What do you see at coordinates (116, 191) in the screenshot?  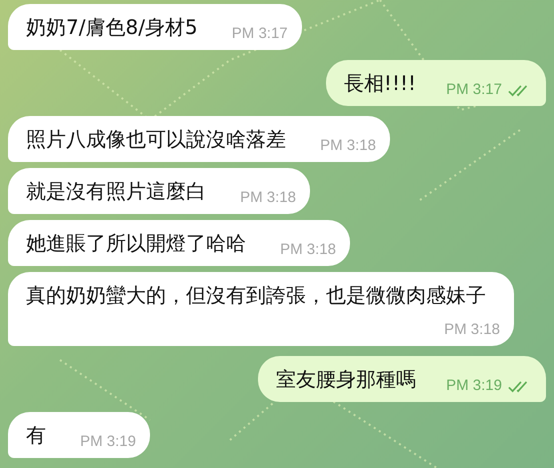 I see `message-text: 就是沒有照片這麼白` at bounding box center [116, 191].